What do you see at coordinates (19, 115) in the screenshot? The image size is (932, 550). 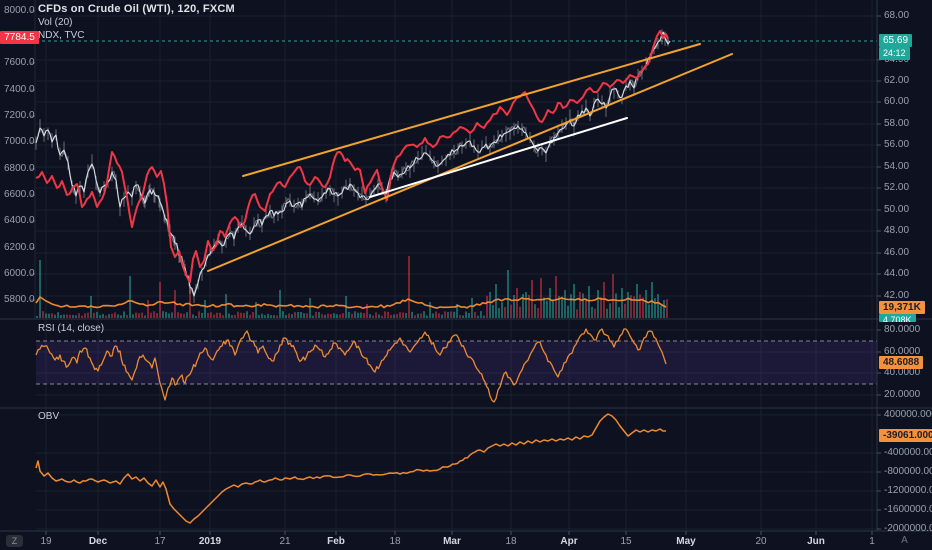 I see `left-axis-tick: 7200.0` at bounding box center [19, 115].